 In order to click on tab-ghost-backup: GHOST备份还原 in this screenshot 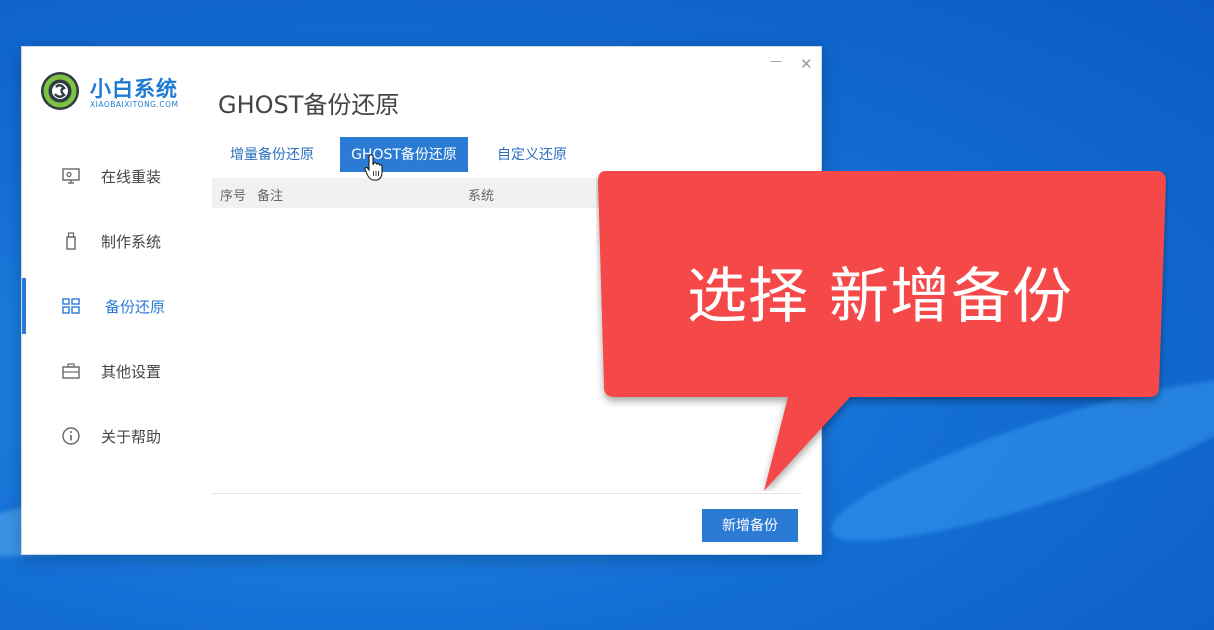, I will do `click(404, 154)`.